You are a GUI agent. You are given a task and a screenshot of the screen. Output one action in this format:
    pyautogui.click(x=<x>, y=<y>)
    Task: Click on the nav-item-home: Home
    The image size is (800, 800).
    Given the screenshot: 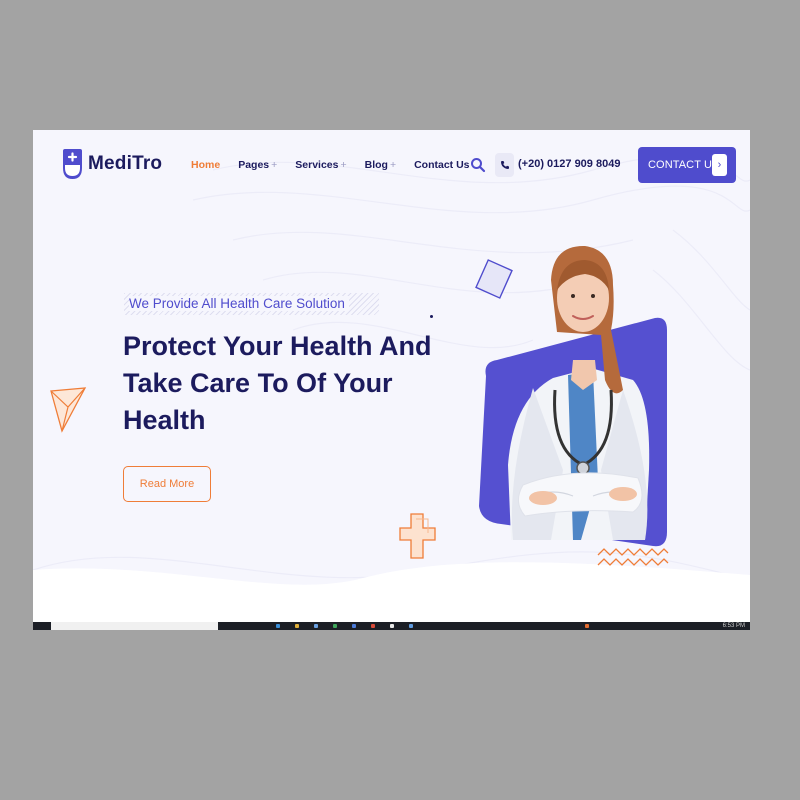 What is the action you would take?
    pyautogui.click(x=205, y=165)
    